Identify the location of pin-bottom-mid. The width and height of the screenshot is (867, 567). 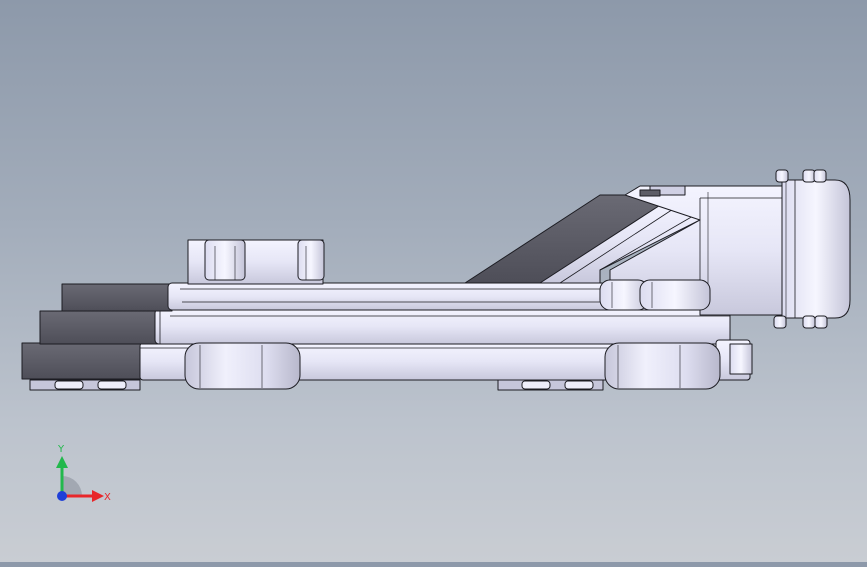
(809, 322).